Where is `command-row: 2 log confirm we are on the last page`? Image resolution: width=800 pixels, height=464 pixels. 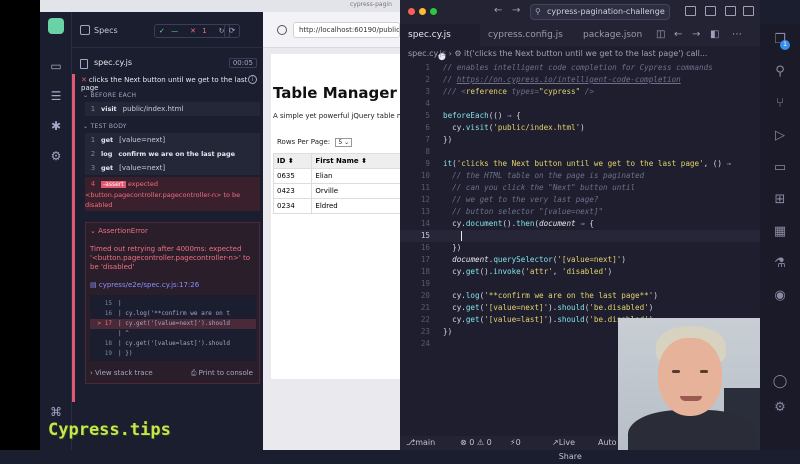 command-row: 2 log confirm we are on the last page is located at coordinates (172, 154).